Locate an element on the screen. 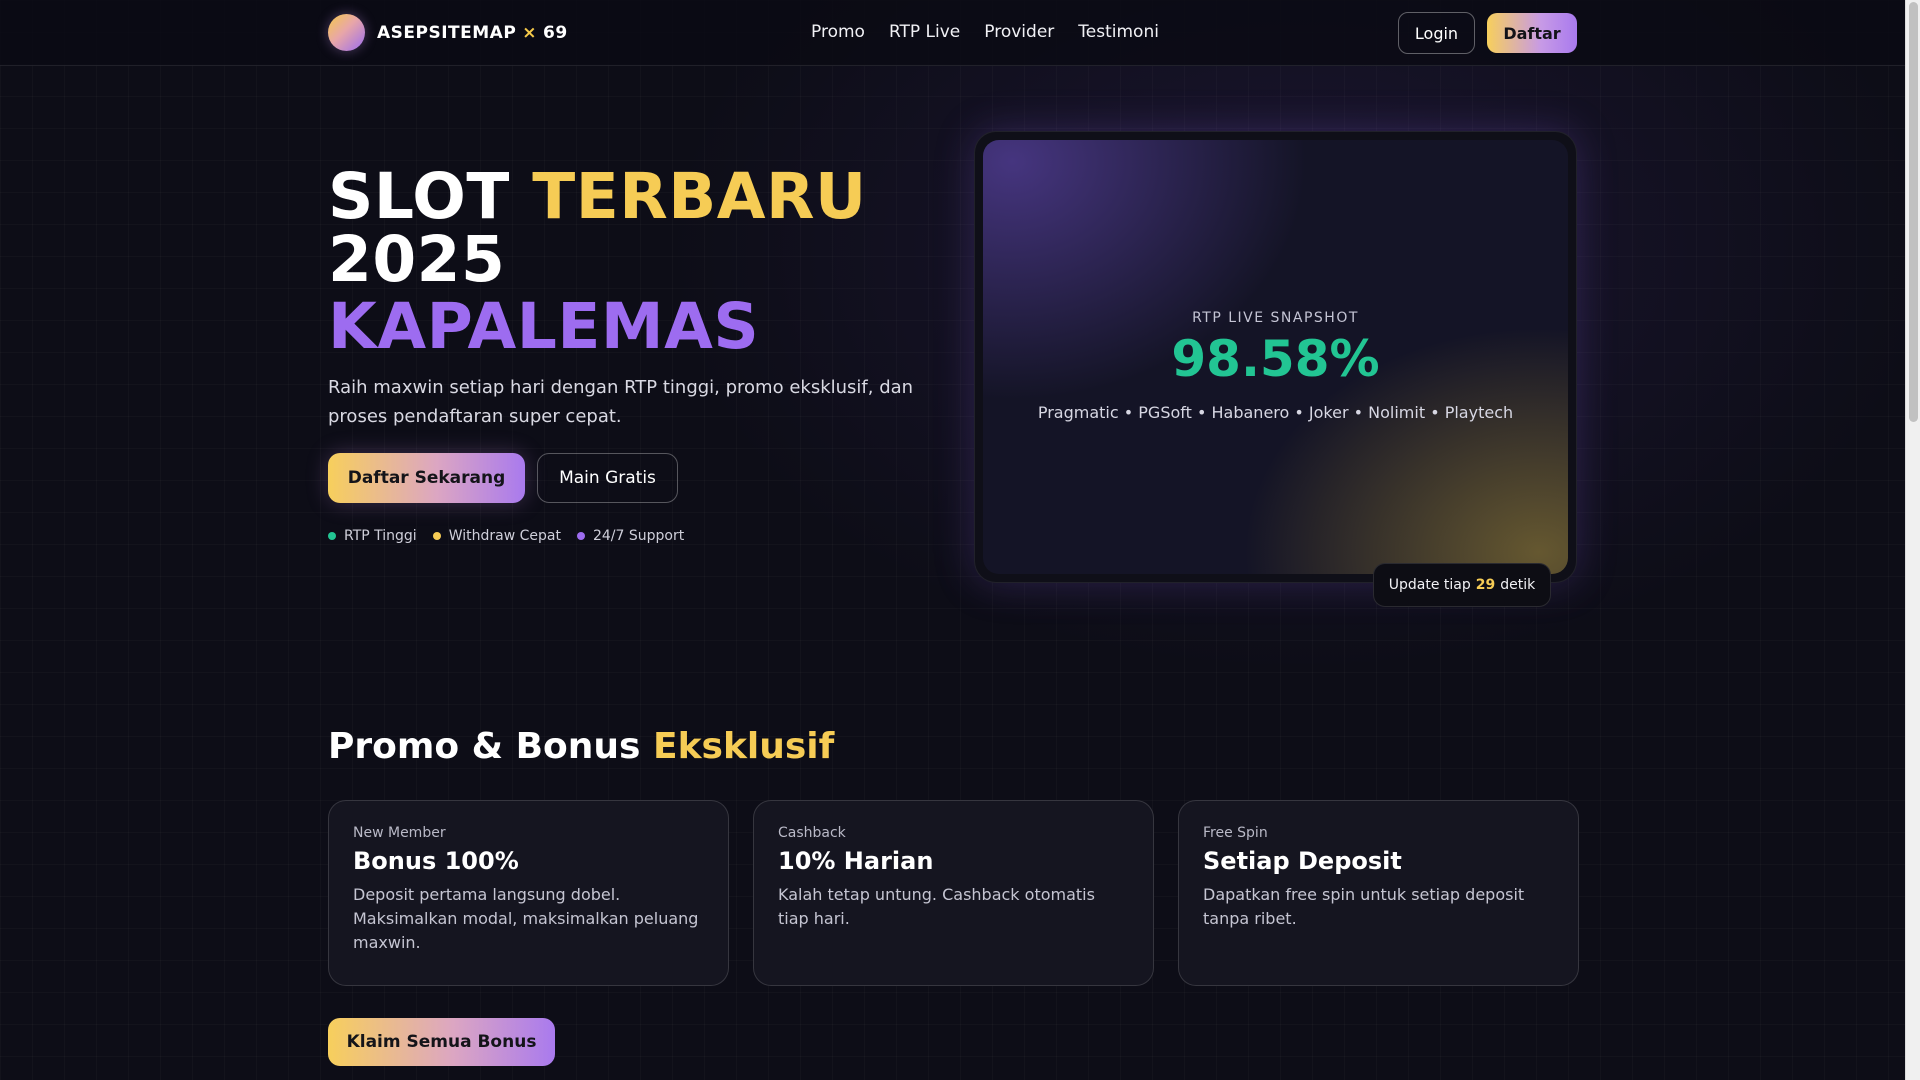  card-title: Bonus 100% is located at coordinates (436, 861).